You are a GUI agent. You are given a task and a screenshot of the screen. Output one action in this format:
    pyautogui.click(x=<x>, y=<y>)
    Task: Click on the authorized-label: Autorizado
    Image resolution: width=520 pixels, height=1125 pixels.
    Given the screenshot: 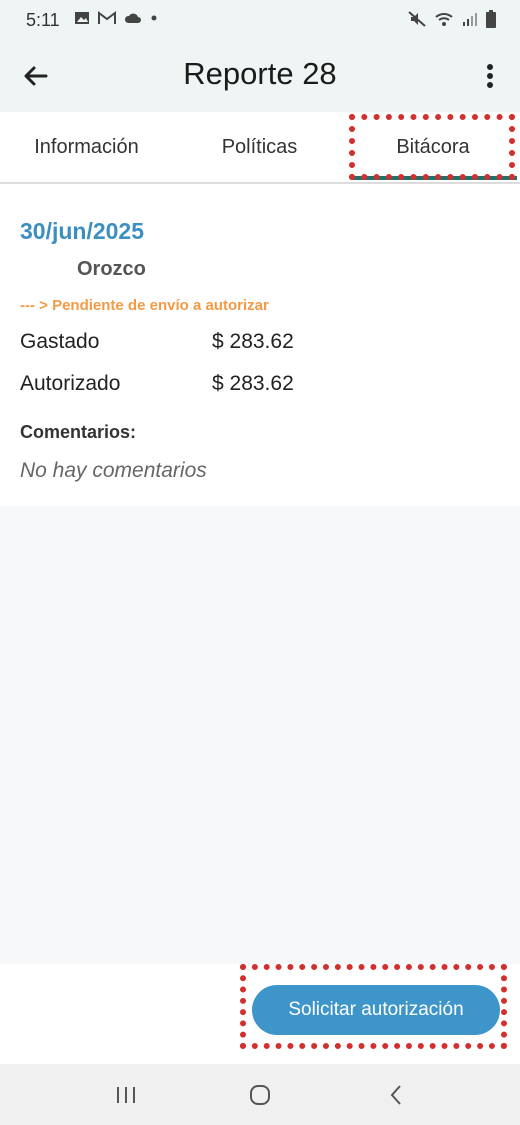 What is the action you would take?
    pyautogui.click(x=70, y=383)
    